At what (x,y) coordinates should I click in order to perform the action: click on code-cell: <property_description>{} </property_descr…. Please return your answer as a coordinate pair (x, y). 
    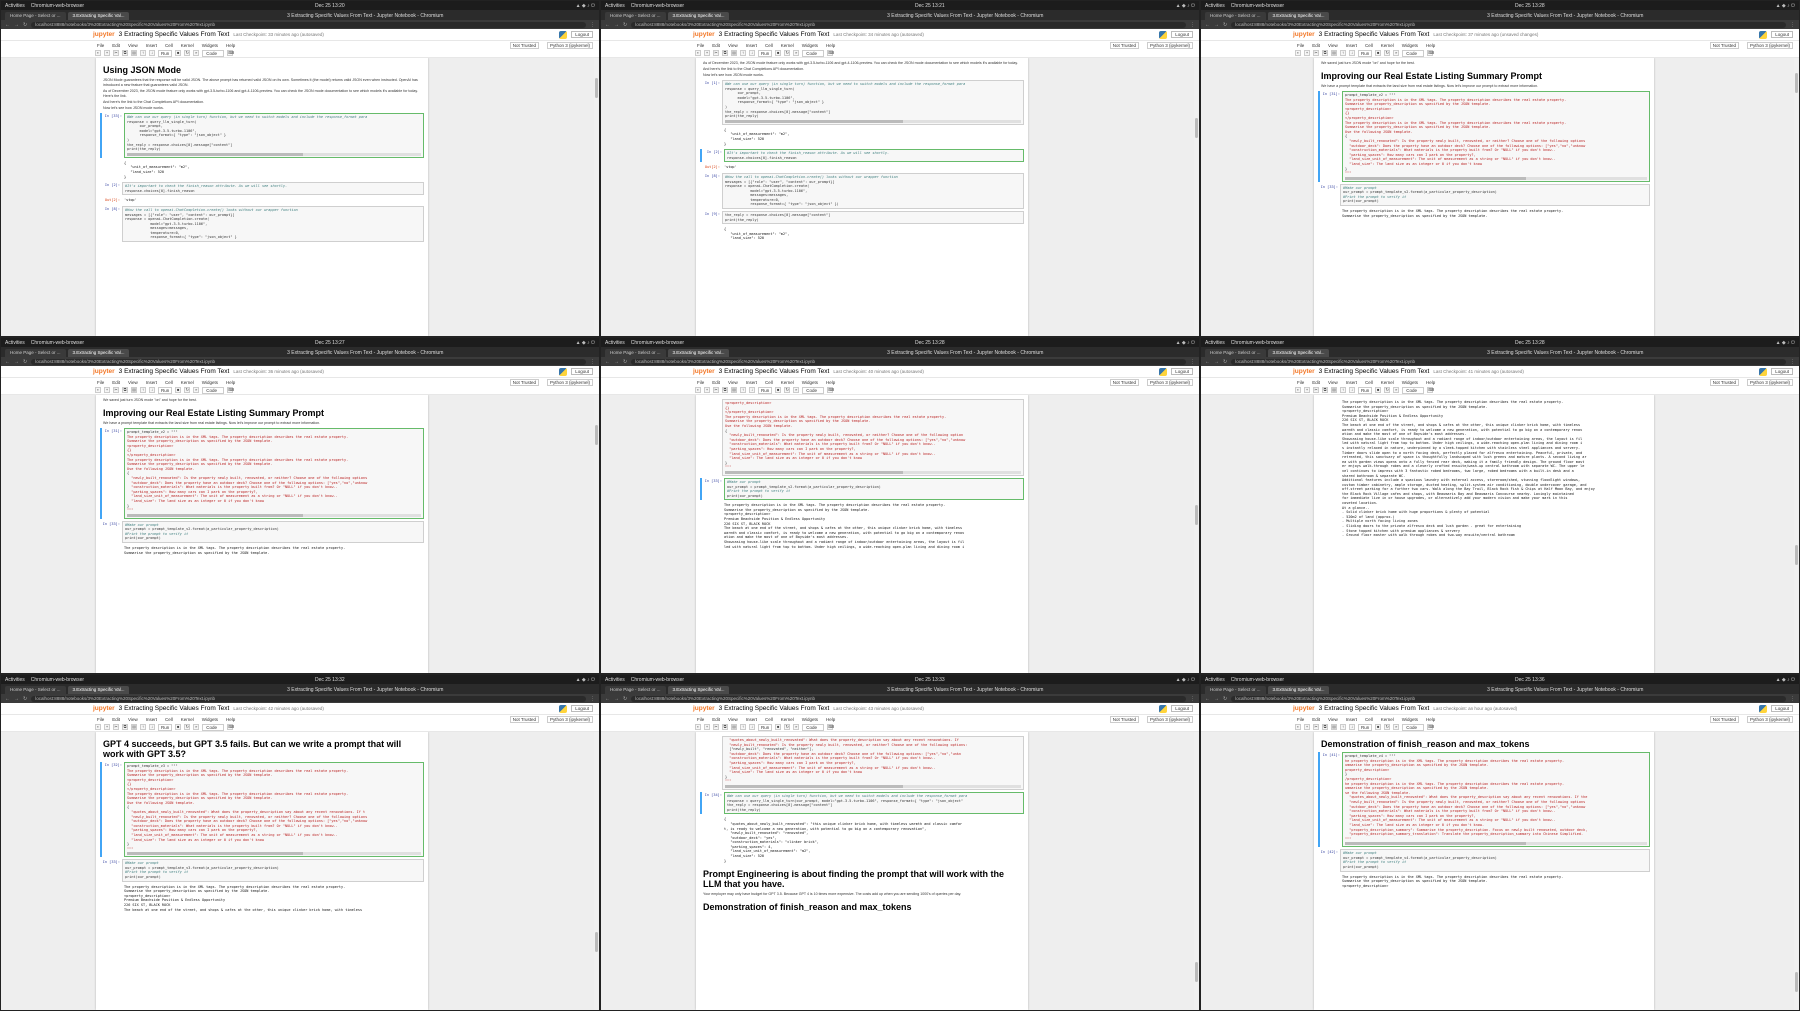
    Looking at the image, I should click on (862, 437).